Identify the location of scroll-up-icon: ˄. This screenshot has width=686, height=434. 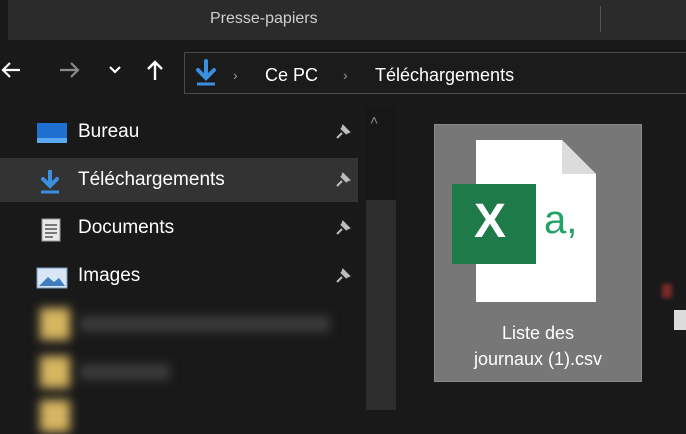
(374, 120).